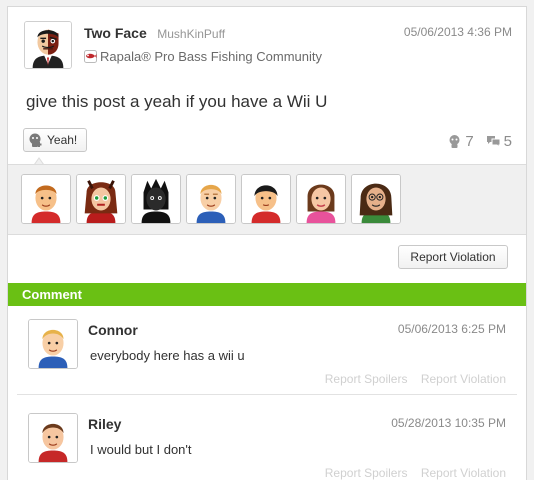 The width and height of the screenshot is (534, 480). What do you see at coordinates (104, 424) in the screenshot?
I see `comment-author-name: Riley` at bounding box center [104, 424].